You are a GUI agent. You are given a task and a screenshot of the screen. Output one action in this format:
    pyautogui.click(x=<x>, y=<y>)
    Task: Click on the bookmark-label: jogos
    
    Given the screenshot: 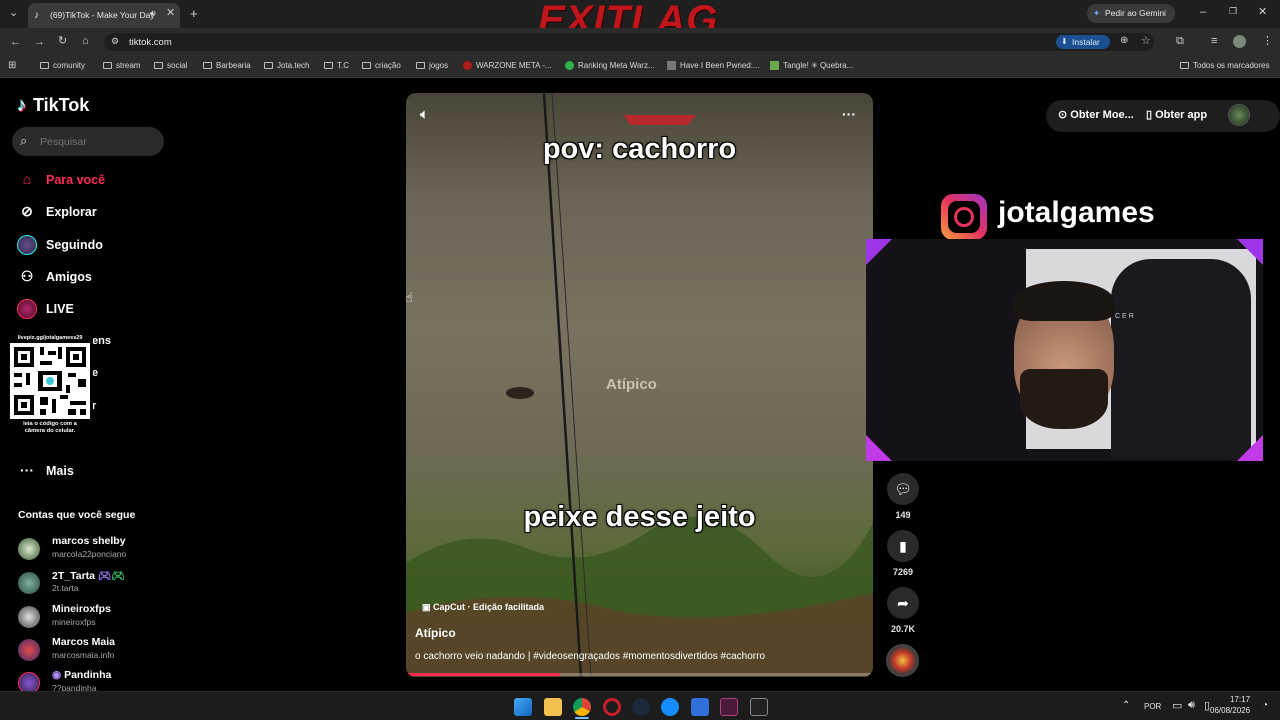 What is the action you would take?
    pyautogui.click(x=439, y=65)
    